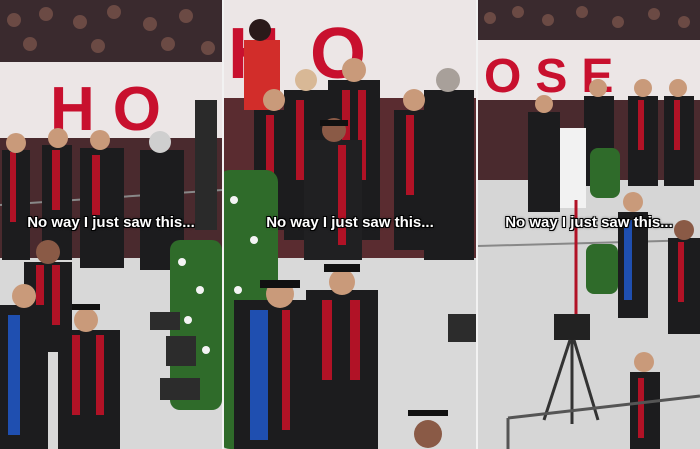  What do you see at coordinates (573, 168) in the screenshot?
I see `podium-right` at bounding box center [573, 168].